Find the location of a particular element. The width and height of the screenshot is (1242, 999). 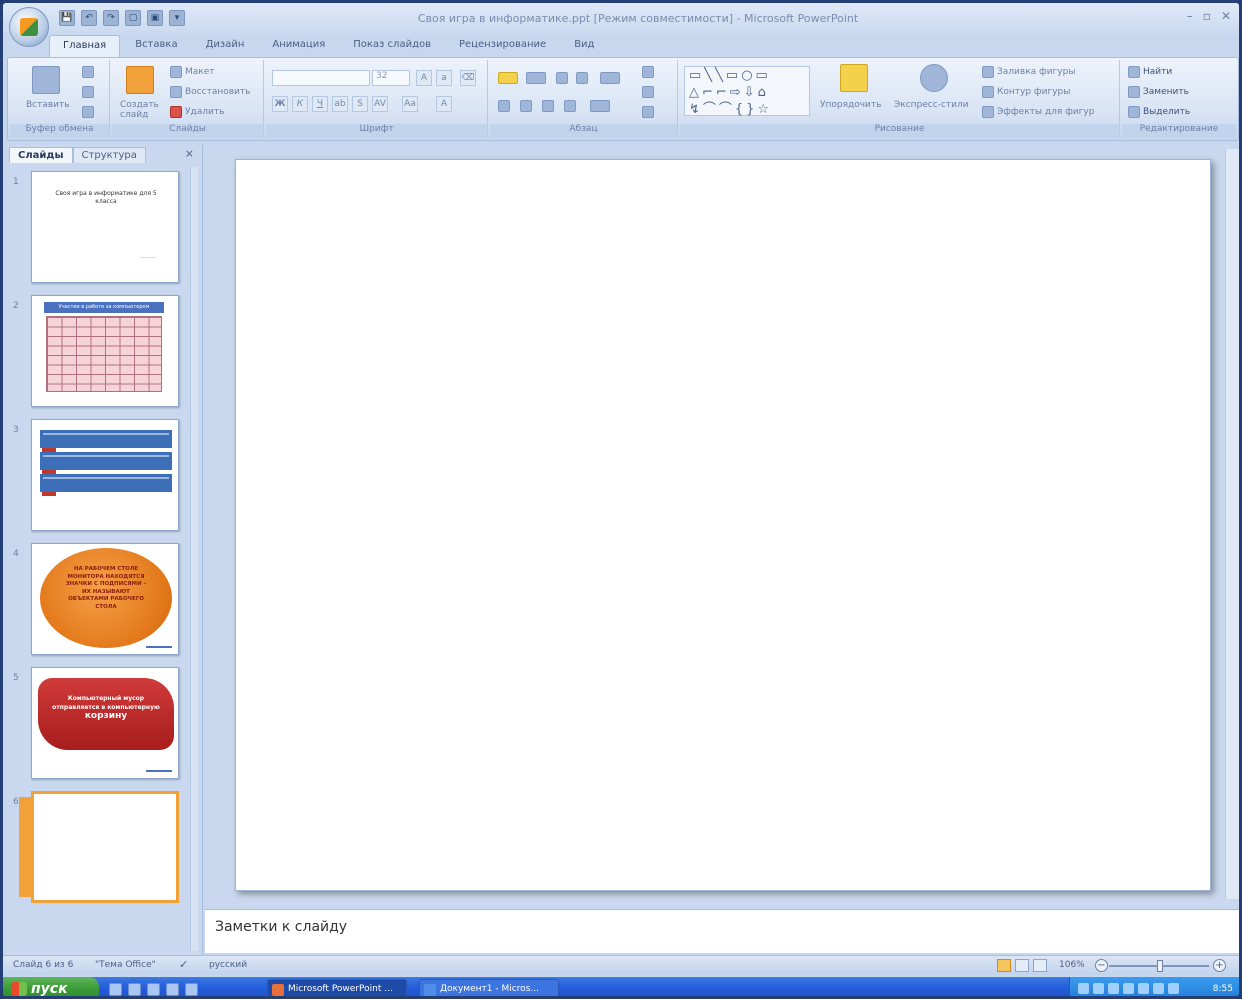

copy-icon is located at coordinates (88, 92).